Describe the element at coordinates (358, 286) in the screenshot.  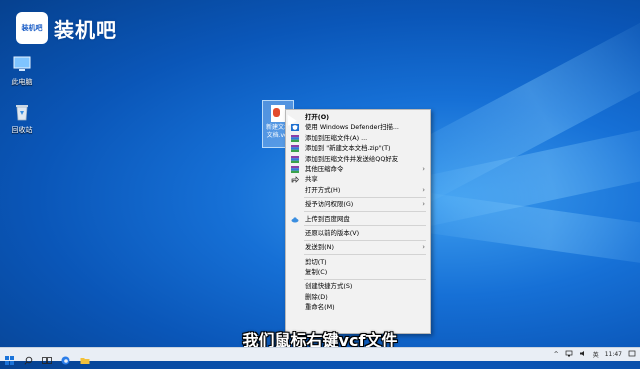
I see `menu-item-create-shortcut: 创建快捷方式(S)` at that location.